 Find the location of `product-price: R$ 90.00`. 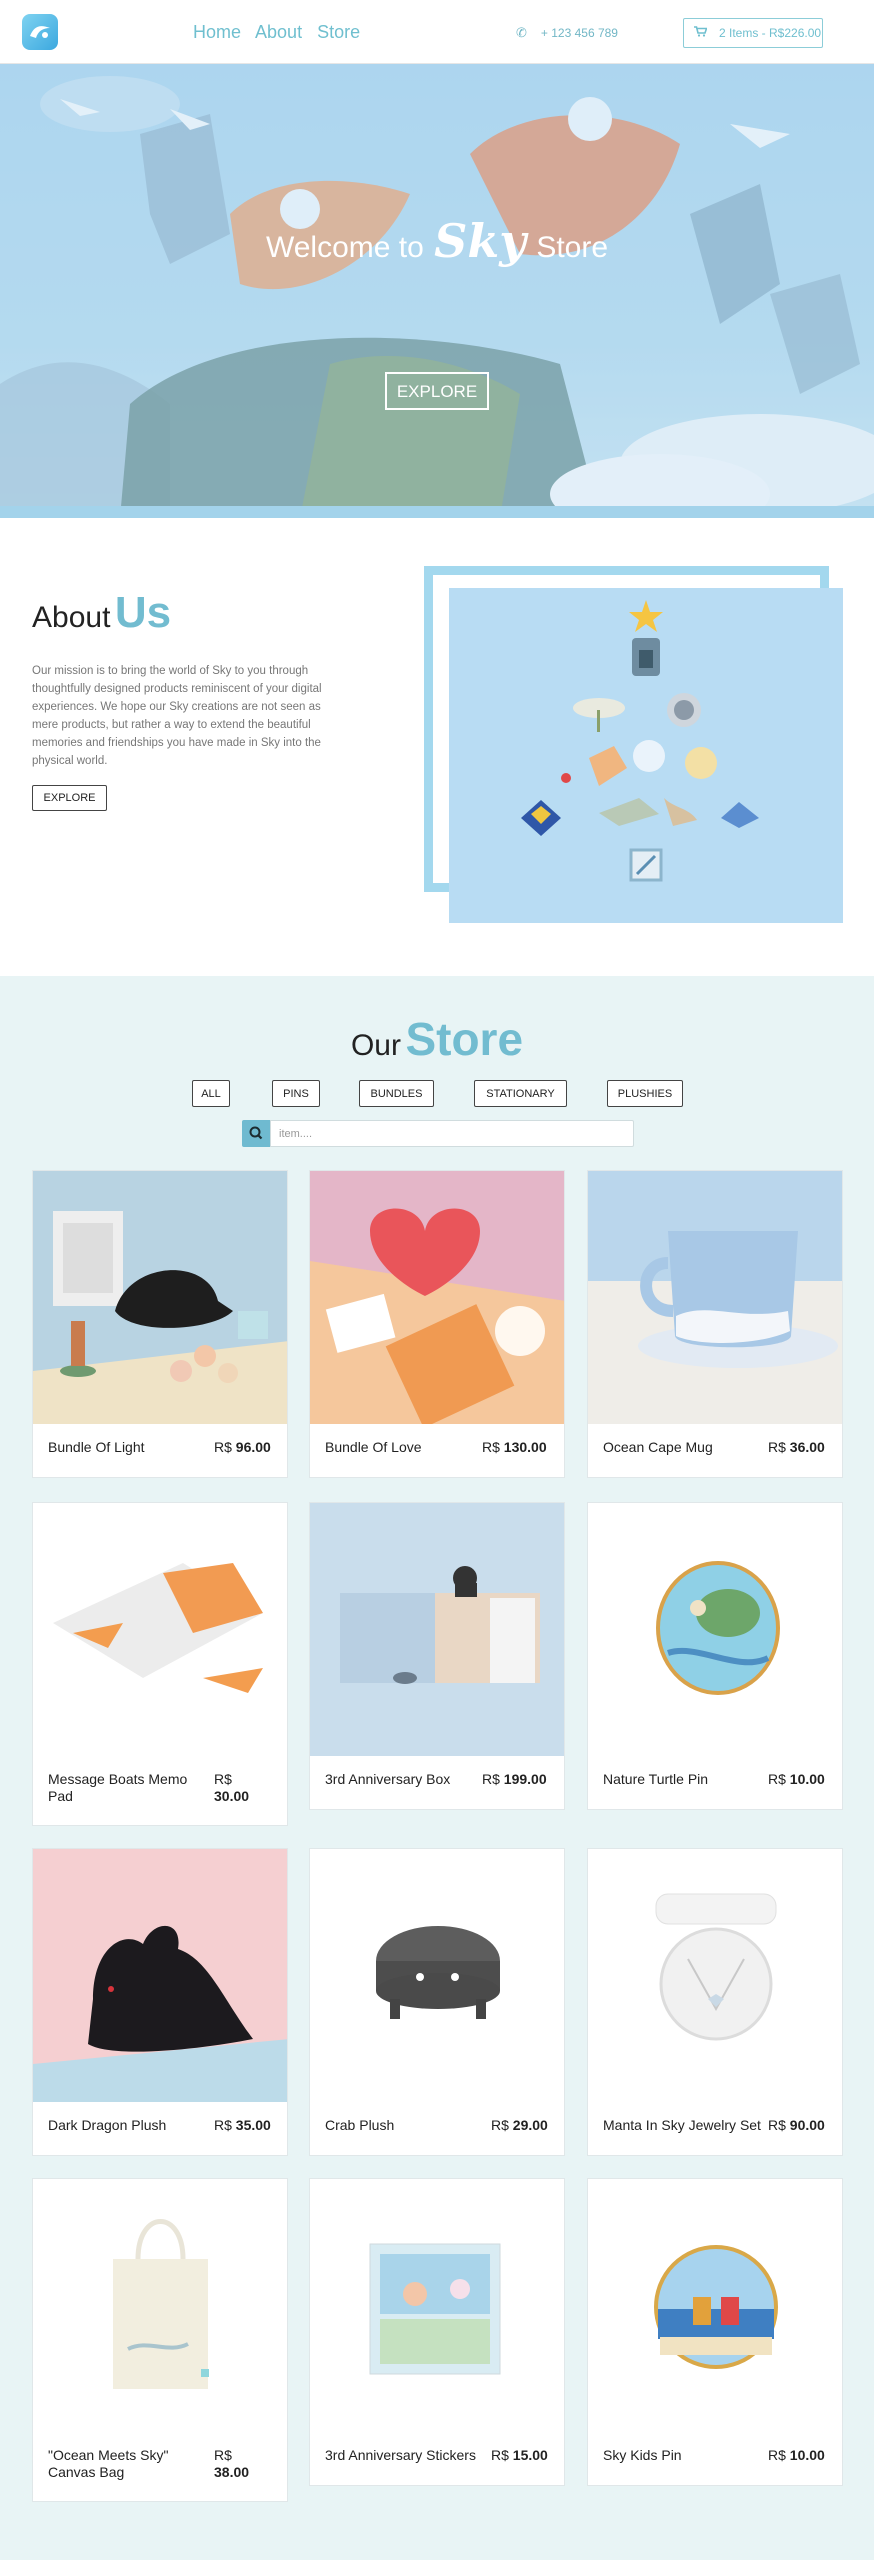

product-price: R$ 90.00 is located at coordinates (796, 2125).